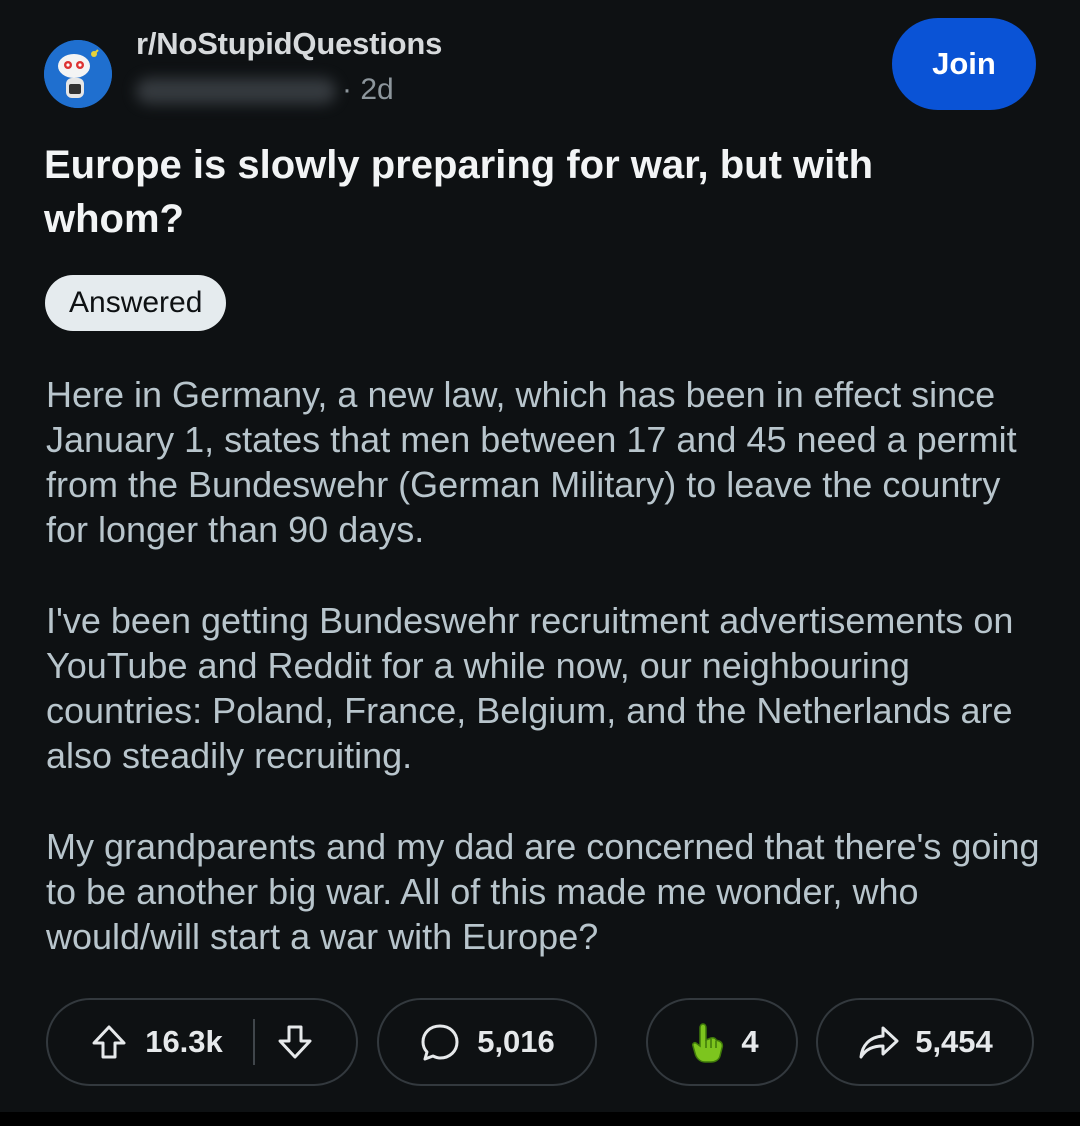  Describe the element at coordinates (540, 1119) in the screenshot. I see `bottom-bar` at that location.